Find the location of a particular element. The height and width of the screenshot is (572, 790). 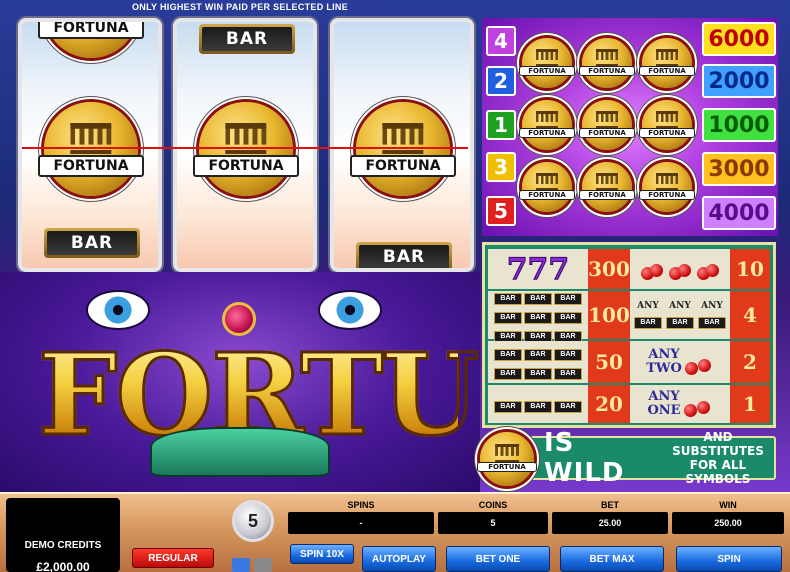

coin-value-chip: 5 is located at coordinates (253, 521).